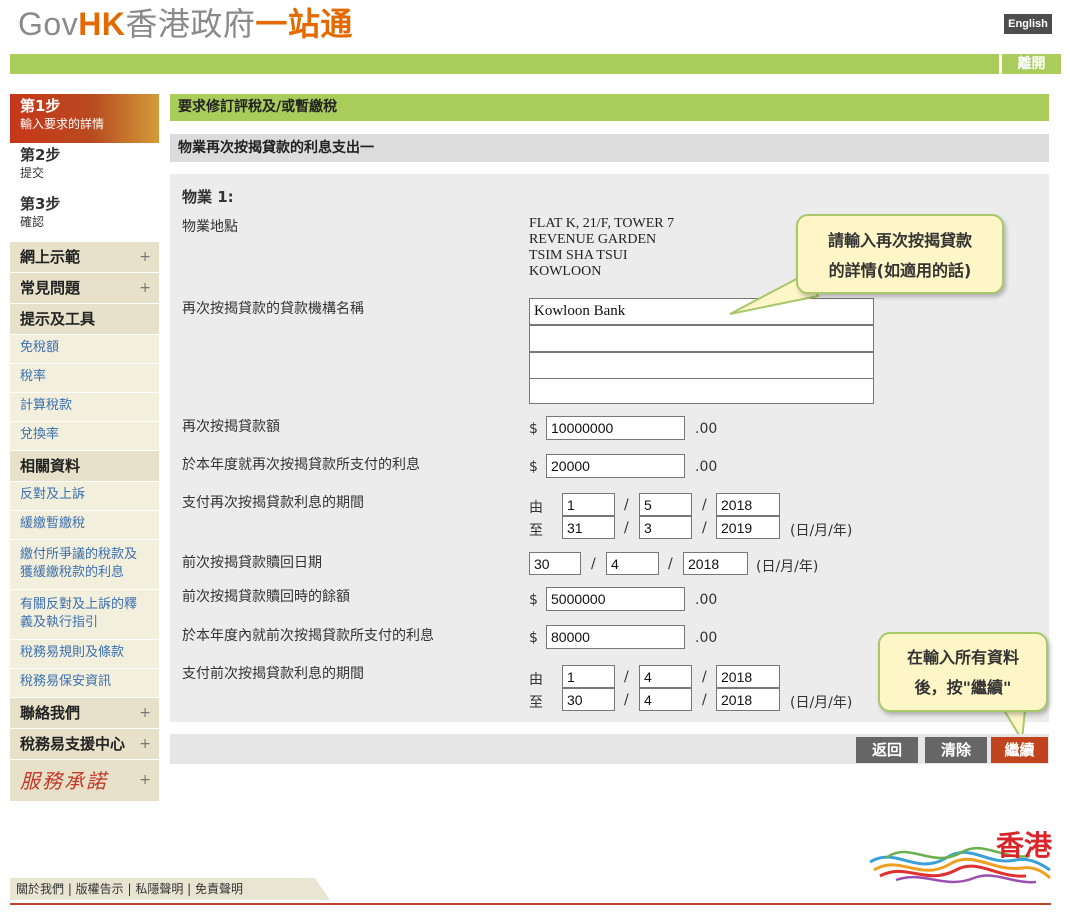  What do you see at coordinates (588, 504) in the screenshot?
I see `period-from-day` at bounding box center [588, 504].